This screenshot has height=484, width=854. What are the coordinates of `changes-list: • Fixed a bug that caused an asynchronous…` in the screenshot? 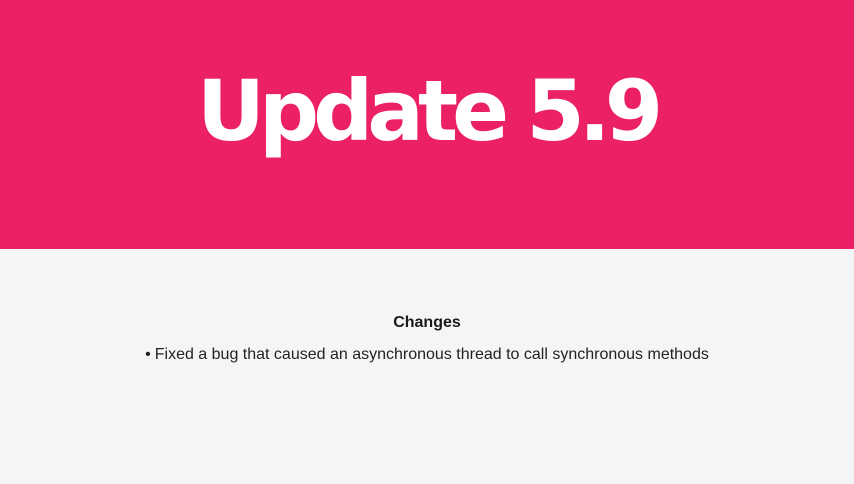 It's located at (427, 355).